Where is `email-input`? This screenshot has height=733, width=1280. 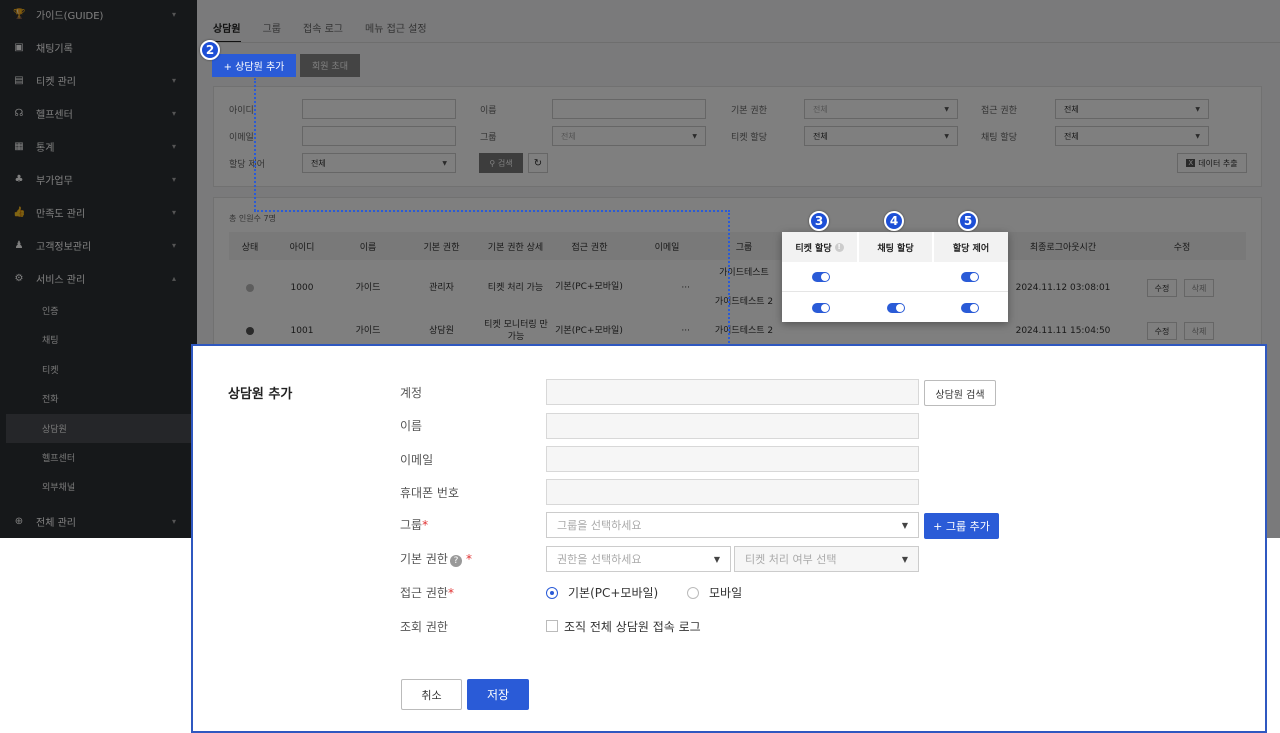 email-input is located at coordinates (732, 459).